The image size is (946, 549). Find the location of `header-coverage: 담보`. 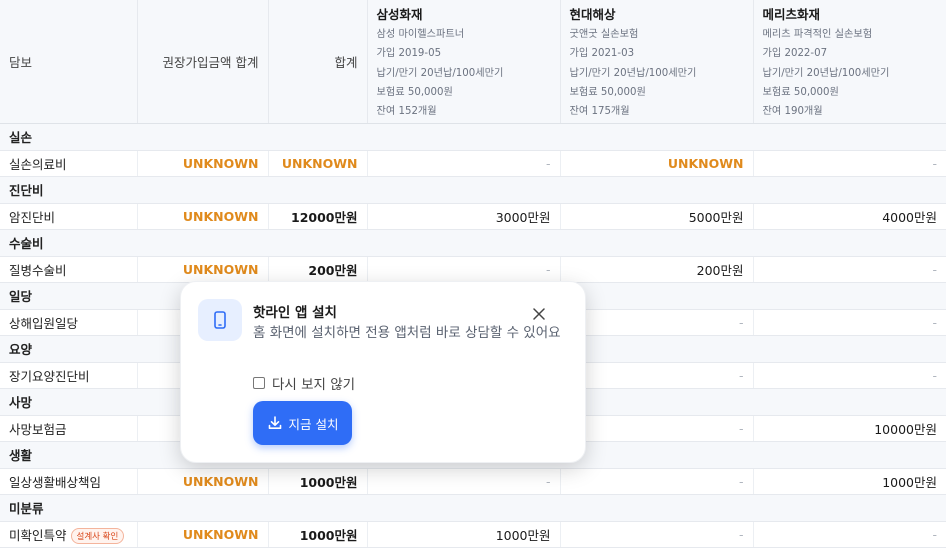

header-coverage: 담보 is located at coordinates (69, 62).